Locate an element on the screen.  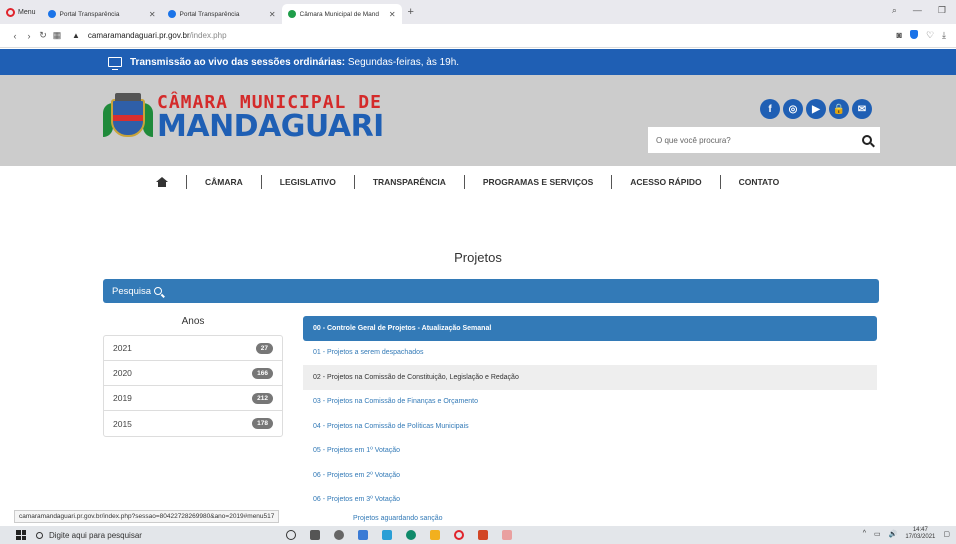
social-links: f ◎ ▶ 🔒 ✉ is located at coordinates (816, 109).